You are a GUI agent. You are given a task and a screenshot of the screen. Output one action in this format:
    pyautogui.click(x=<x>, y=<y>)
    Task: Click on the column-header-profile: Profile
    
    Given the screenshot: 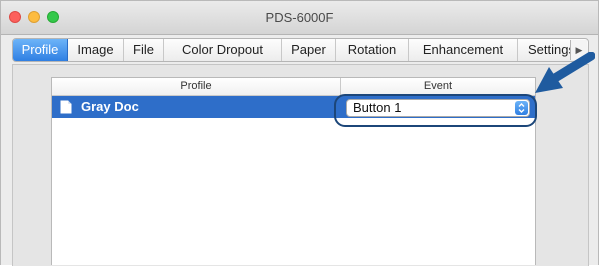 What is the action you would take?
    pyautogui.click(x=196, y=86)
    